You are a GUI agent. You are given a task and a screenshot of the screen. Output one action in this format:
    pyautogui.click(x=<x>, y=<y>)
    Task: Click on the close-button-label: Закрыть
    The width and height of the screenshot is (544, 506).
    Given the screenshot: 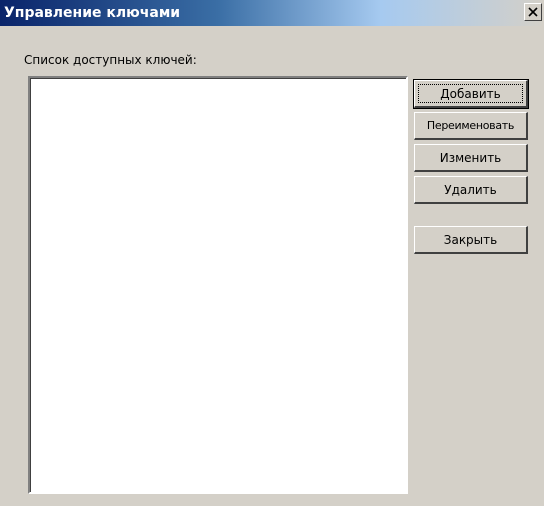 What is the action you would take?
    pyautogui.click(x=470, y=239)
    